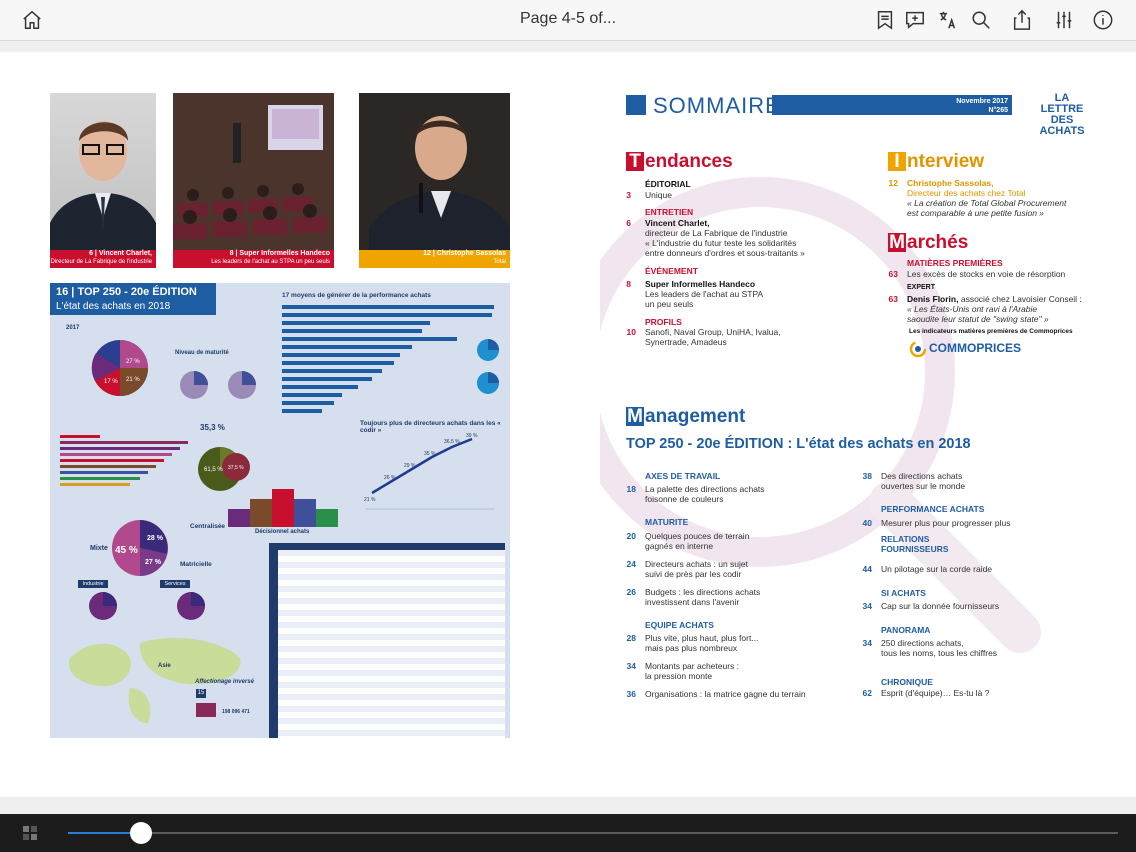 Image resolution: width=1136 pixels, height=852 pixels. I want to click on pie-chart-2017: 27 % 21 % 17 %, so click(119, 368).